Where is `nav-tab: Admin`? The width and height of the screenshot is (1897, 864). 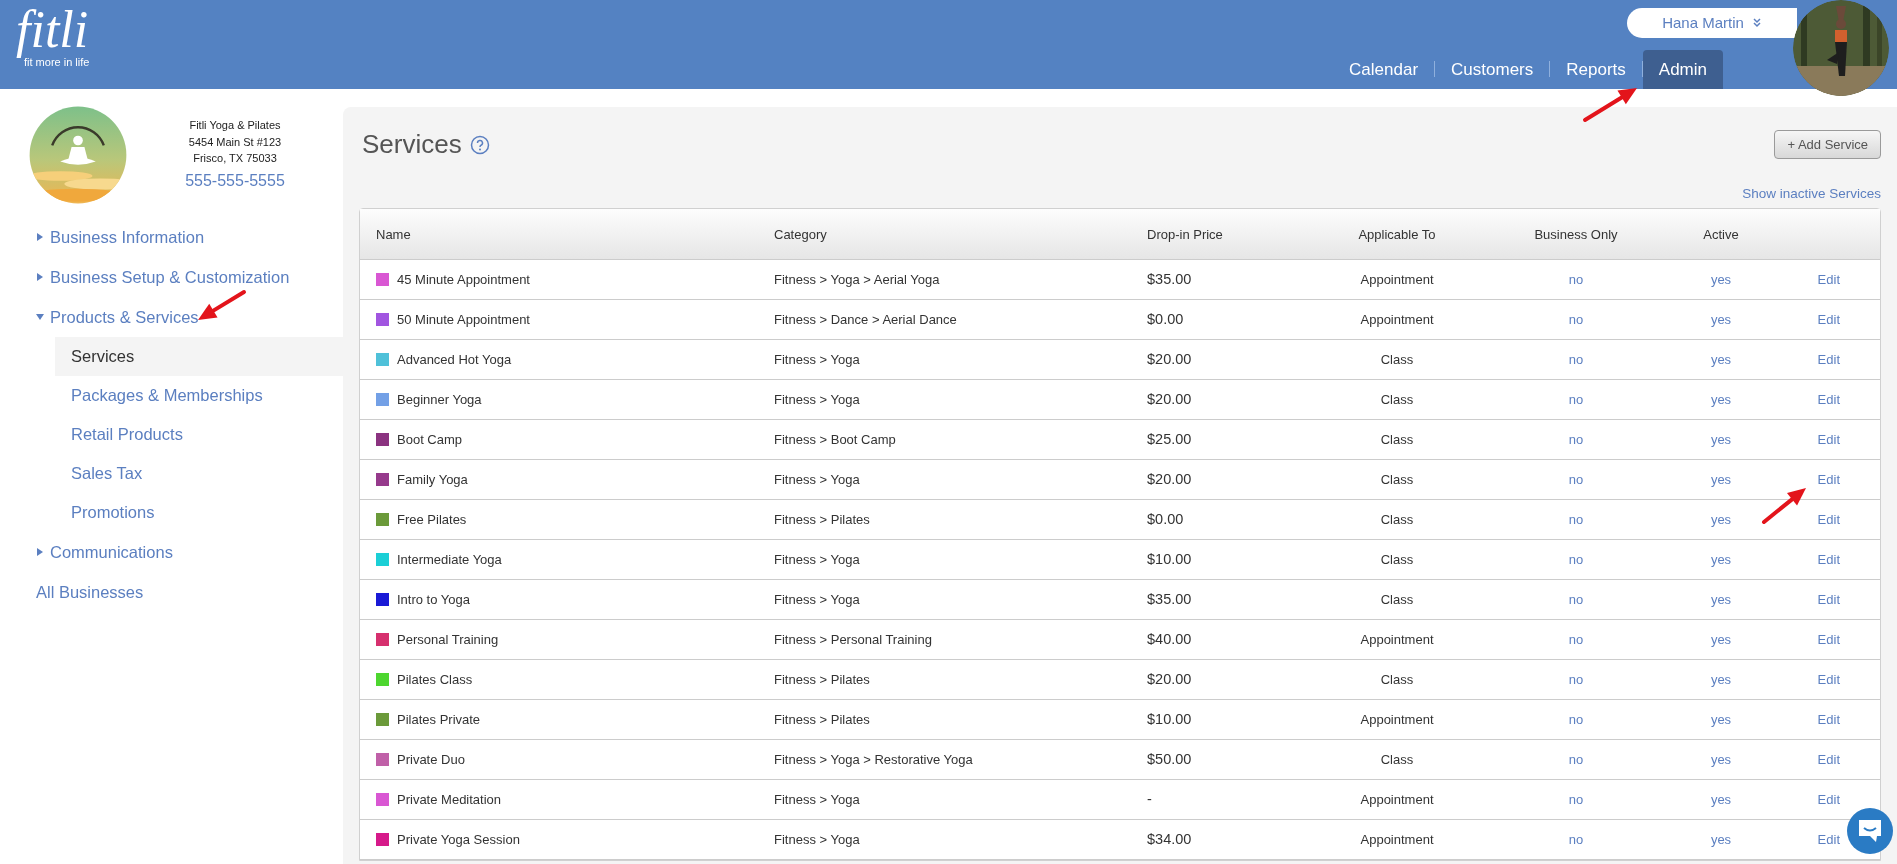
nav-tab: Admin is located at coordinates (1682, 69).